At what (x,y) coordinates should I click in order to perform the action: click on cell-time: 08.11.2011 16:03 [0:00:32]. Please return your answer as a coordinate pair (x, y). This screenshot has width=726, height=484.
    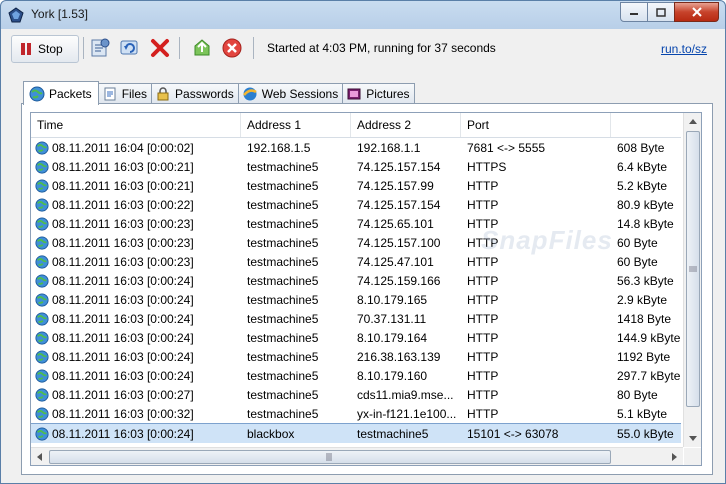
    Looking at the image, I should click on (136, 414).